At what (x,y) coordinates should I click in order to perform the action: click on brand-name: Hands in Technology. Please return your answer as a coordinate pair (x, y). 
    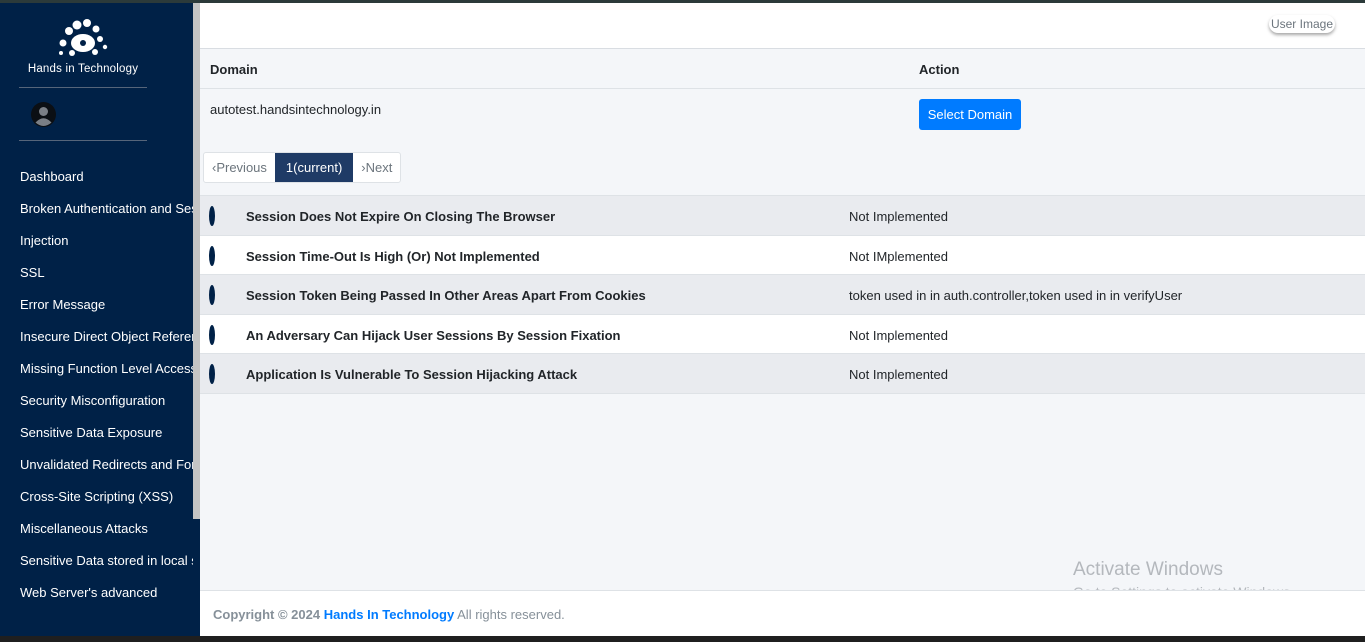
    Looking at the image, I should click on (83, 69).